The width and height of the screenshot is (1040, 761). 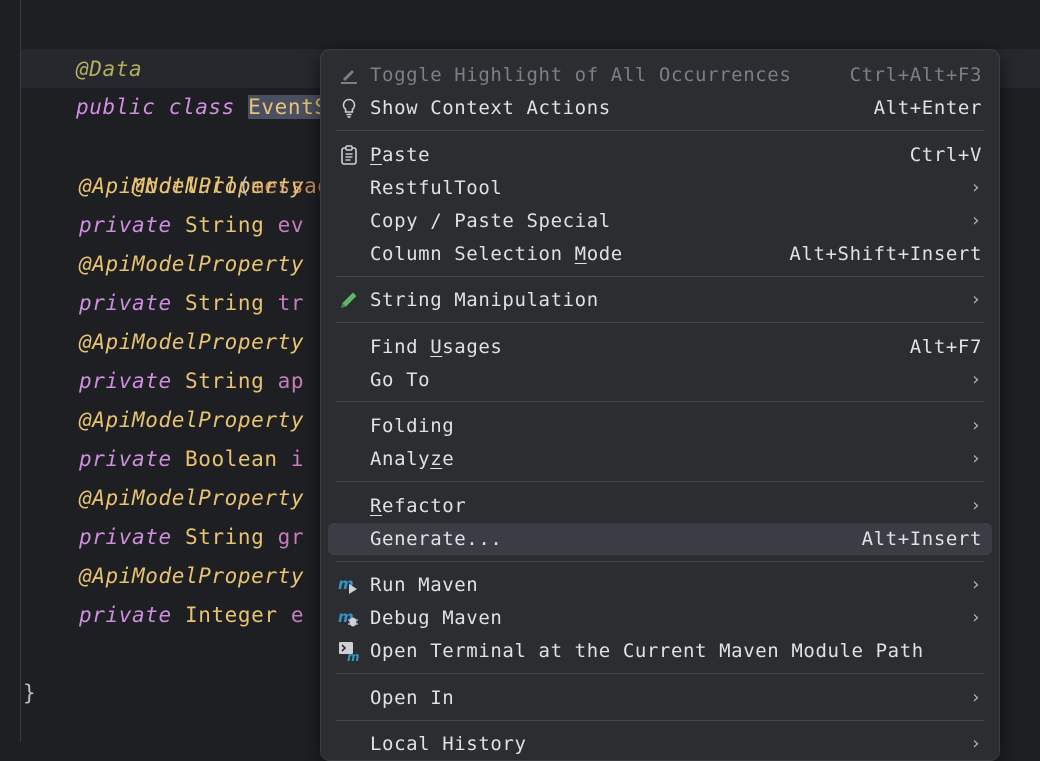 What do you see at coordinates (660, 254) in the screenshot?
I see `menu-item-column-selection-mode: Column Selection Mode Alt+Shift+Insert` at bounding box center [660, 254].